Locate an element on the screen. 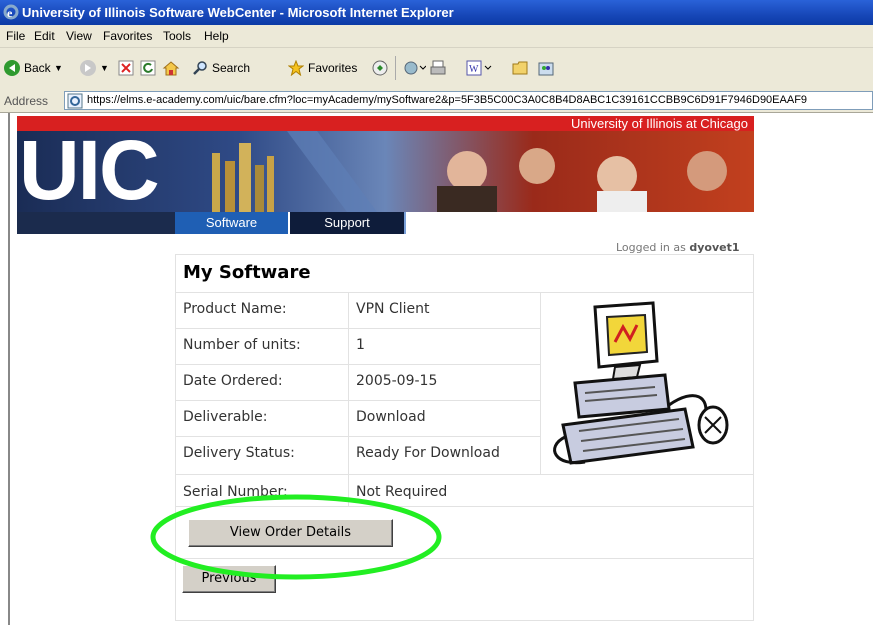 Image resolution: width=873 pixels, height=625 pixels. edit-icon: W is located at coordinates (479, 68).